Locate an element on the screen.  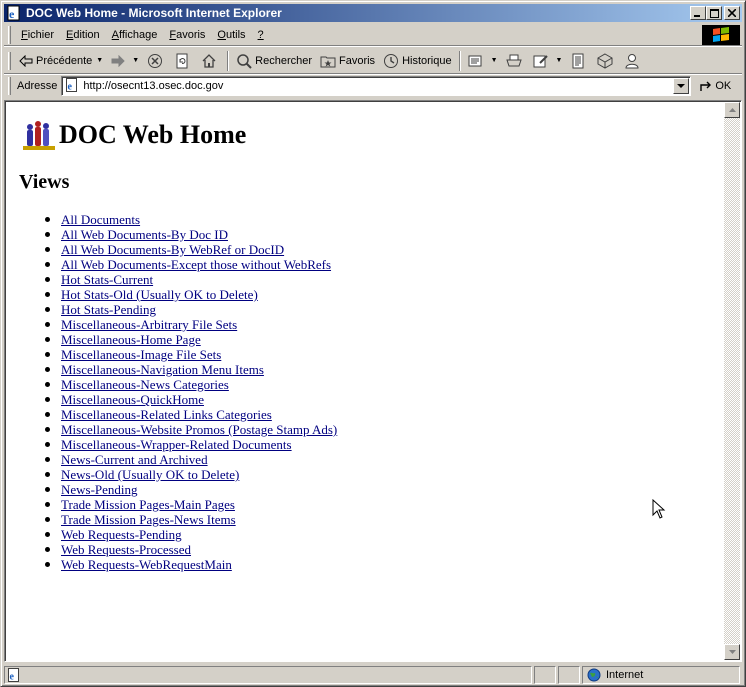
list-item: Web Requests-WebRequestMain is located at coordinates (191, 564).